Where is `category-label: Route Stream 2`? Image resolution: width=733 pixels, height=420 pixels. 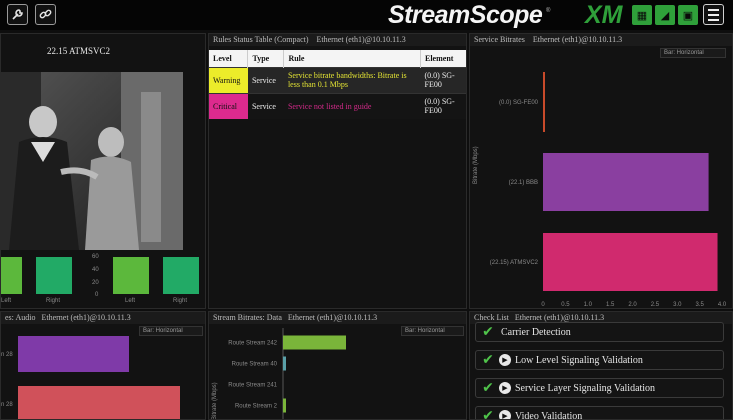
category-label: Route Stream 2 is located at coordinates (256, 407).